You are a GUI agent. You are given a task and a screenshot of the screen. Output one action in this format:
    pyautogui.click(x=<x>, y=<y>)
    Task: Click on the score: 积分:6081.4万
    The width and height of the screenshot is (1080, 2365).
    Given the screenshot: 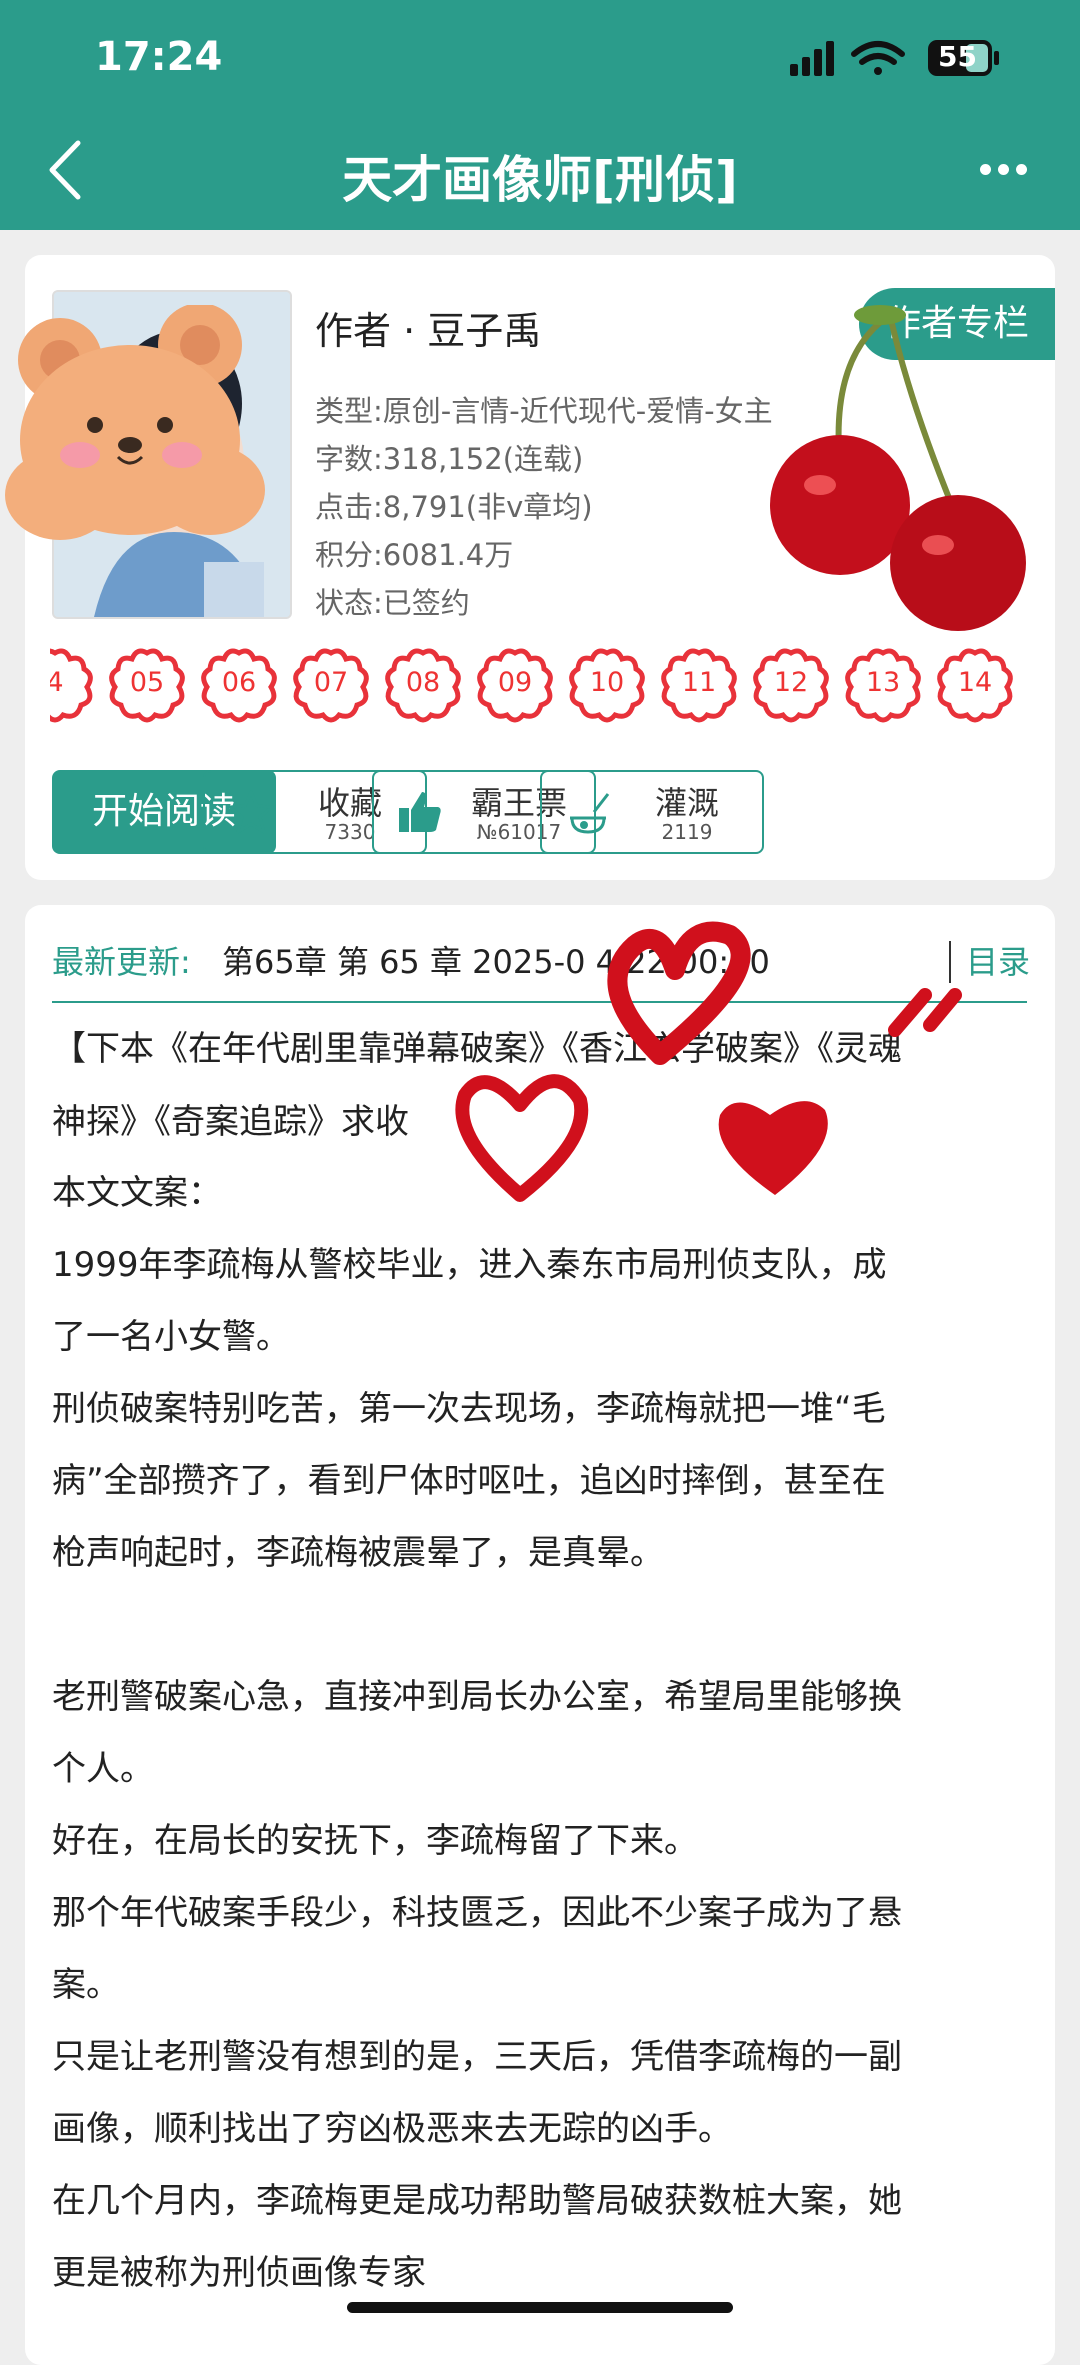 What is the action you would take?
    pyautogui.click(x=414, y=555)
    